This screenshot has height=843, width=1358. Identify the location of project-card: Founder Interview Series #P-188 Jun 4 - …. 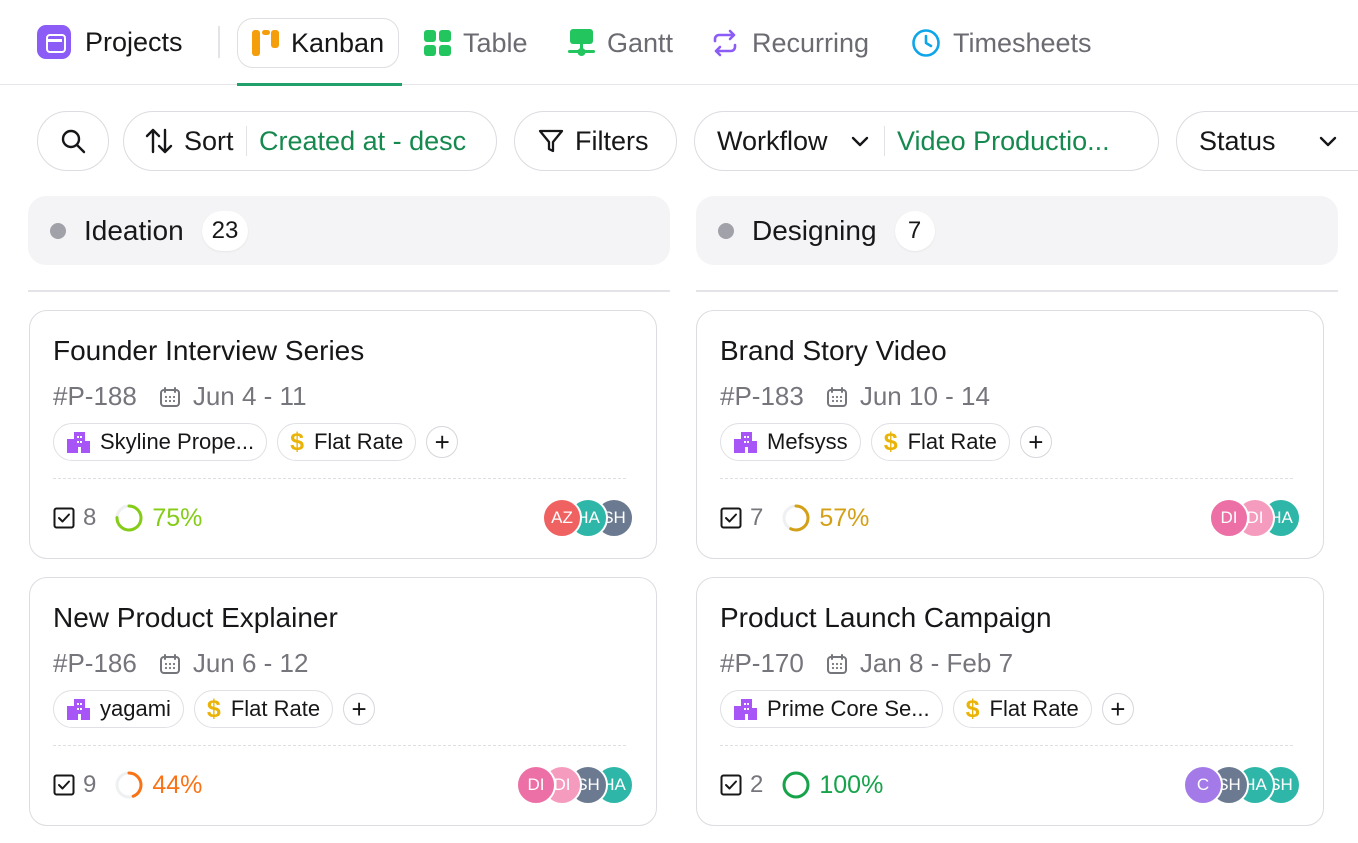
(343, 434).